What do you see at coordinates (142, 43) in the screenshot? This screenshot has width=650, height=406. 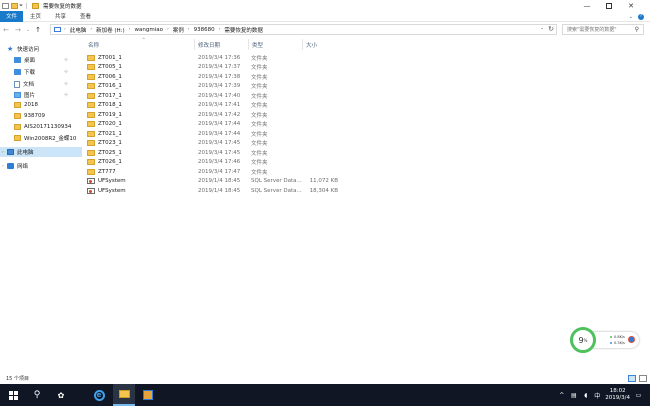 I see `column-header-name: 名称 ^` at bounding box center [142, 43].